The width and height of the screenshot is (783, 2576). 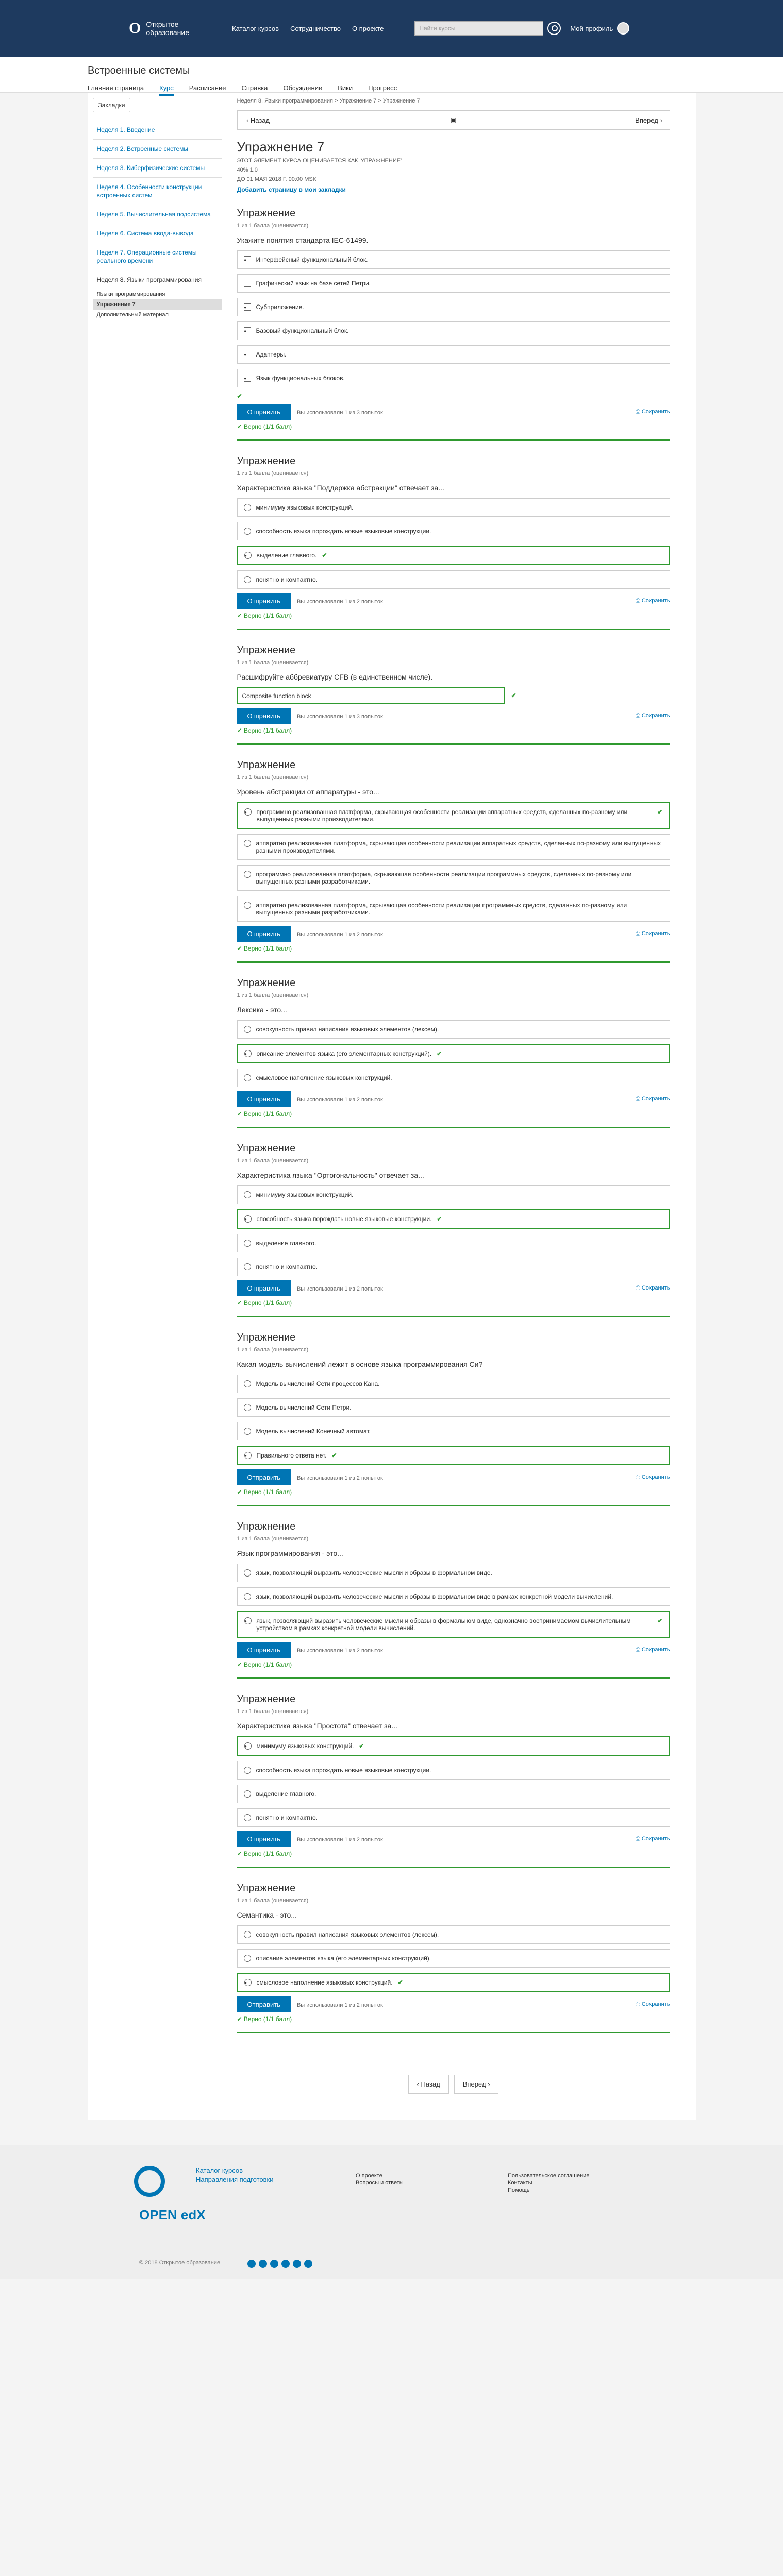 I want to click on answer-choice: • Субприложение., so click(x=454, y=307).